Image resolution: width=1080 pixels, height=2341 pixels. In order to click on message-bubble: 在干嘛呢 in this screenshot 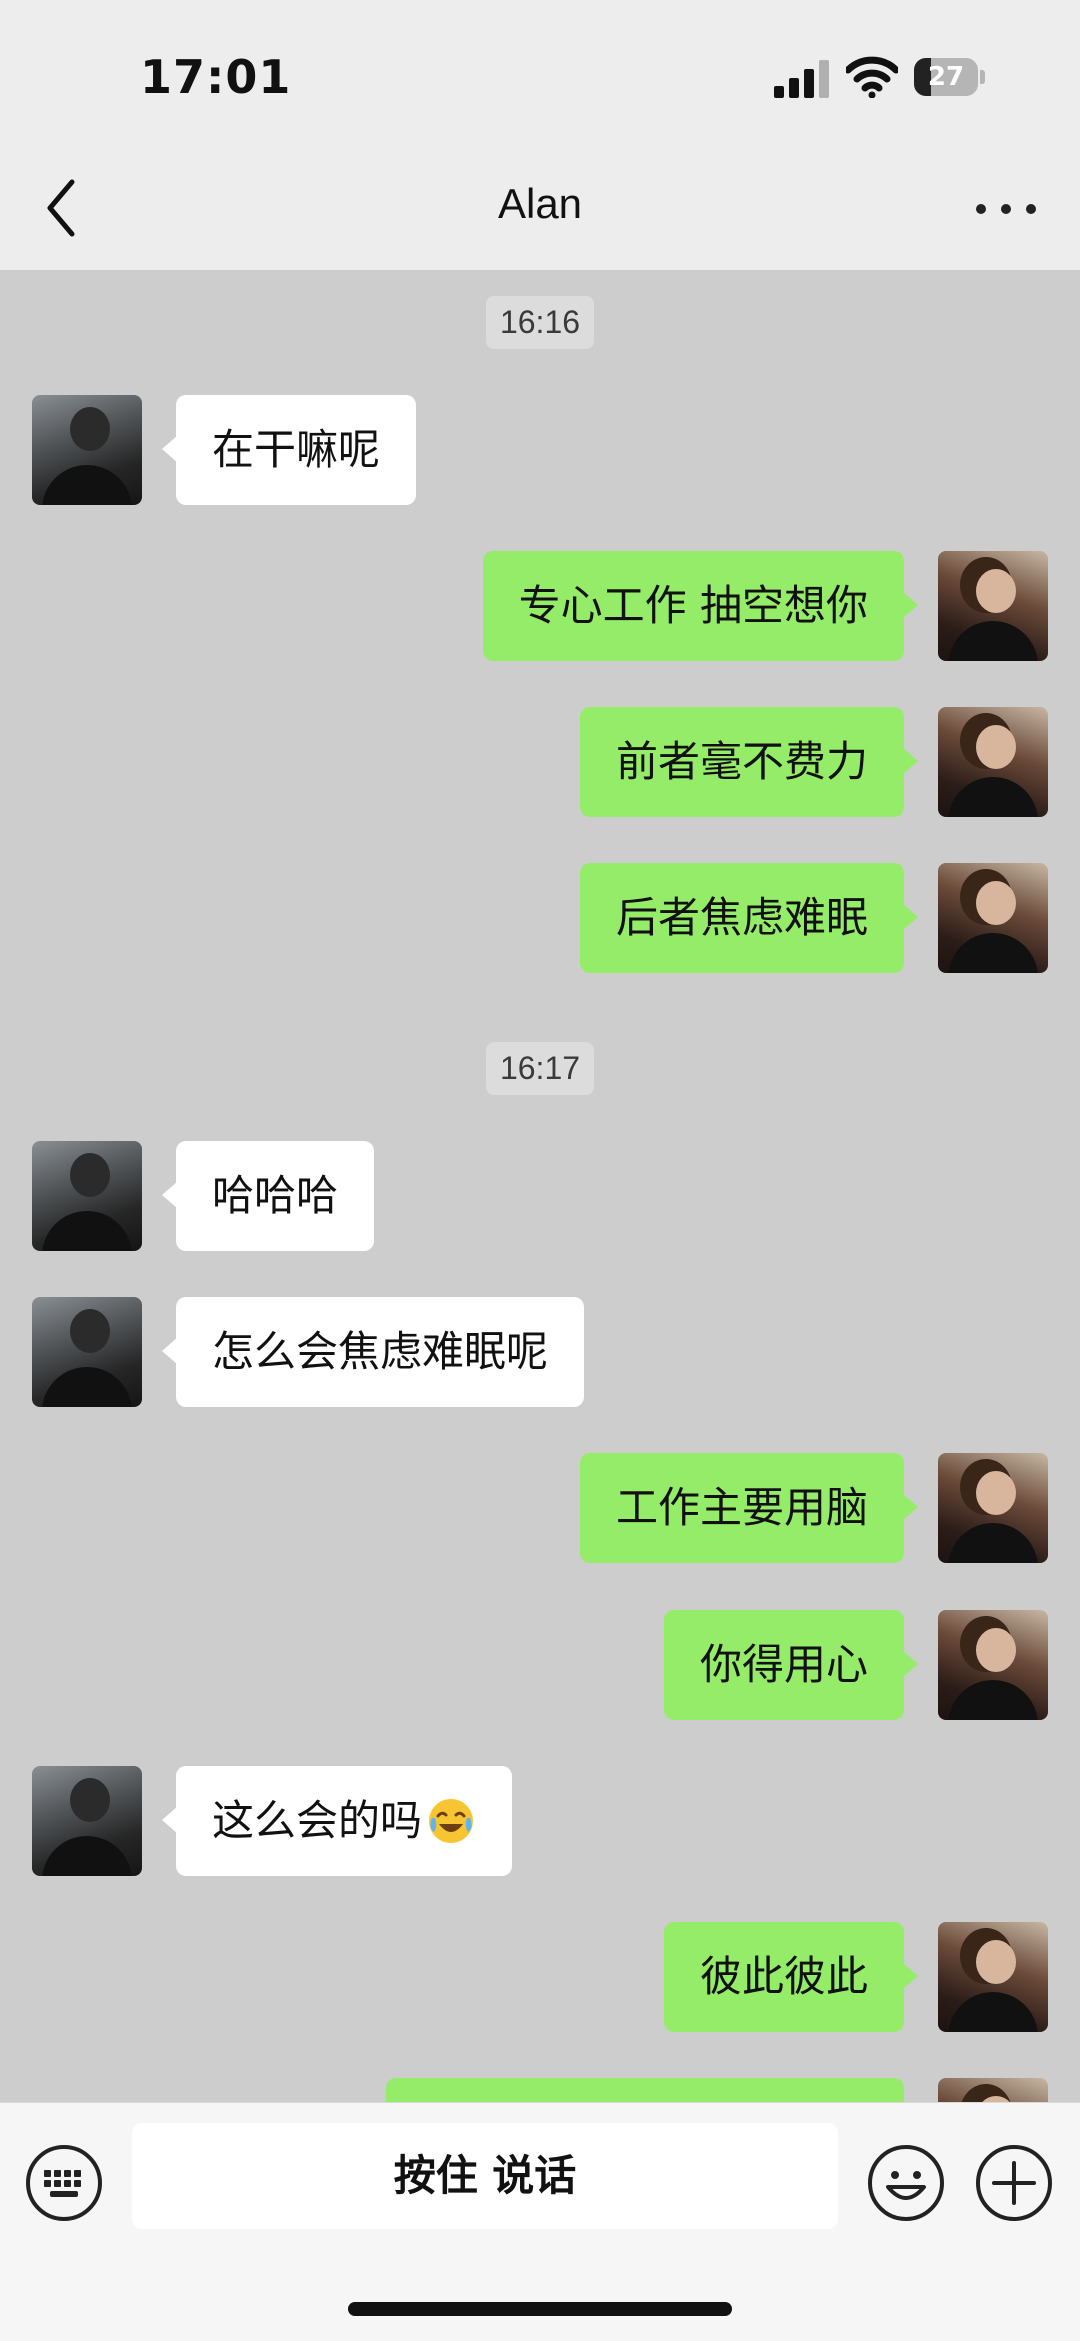, I will do `click(289, 450)`.